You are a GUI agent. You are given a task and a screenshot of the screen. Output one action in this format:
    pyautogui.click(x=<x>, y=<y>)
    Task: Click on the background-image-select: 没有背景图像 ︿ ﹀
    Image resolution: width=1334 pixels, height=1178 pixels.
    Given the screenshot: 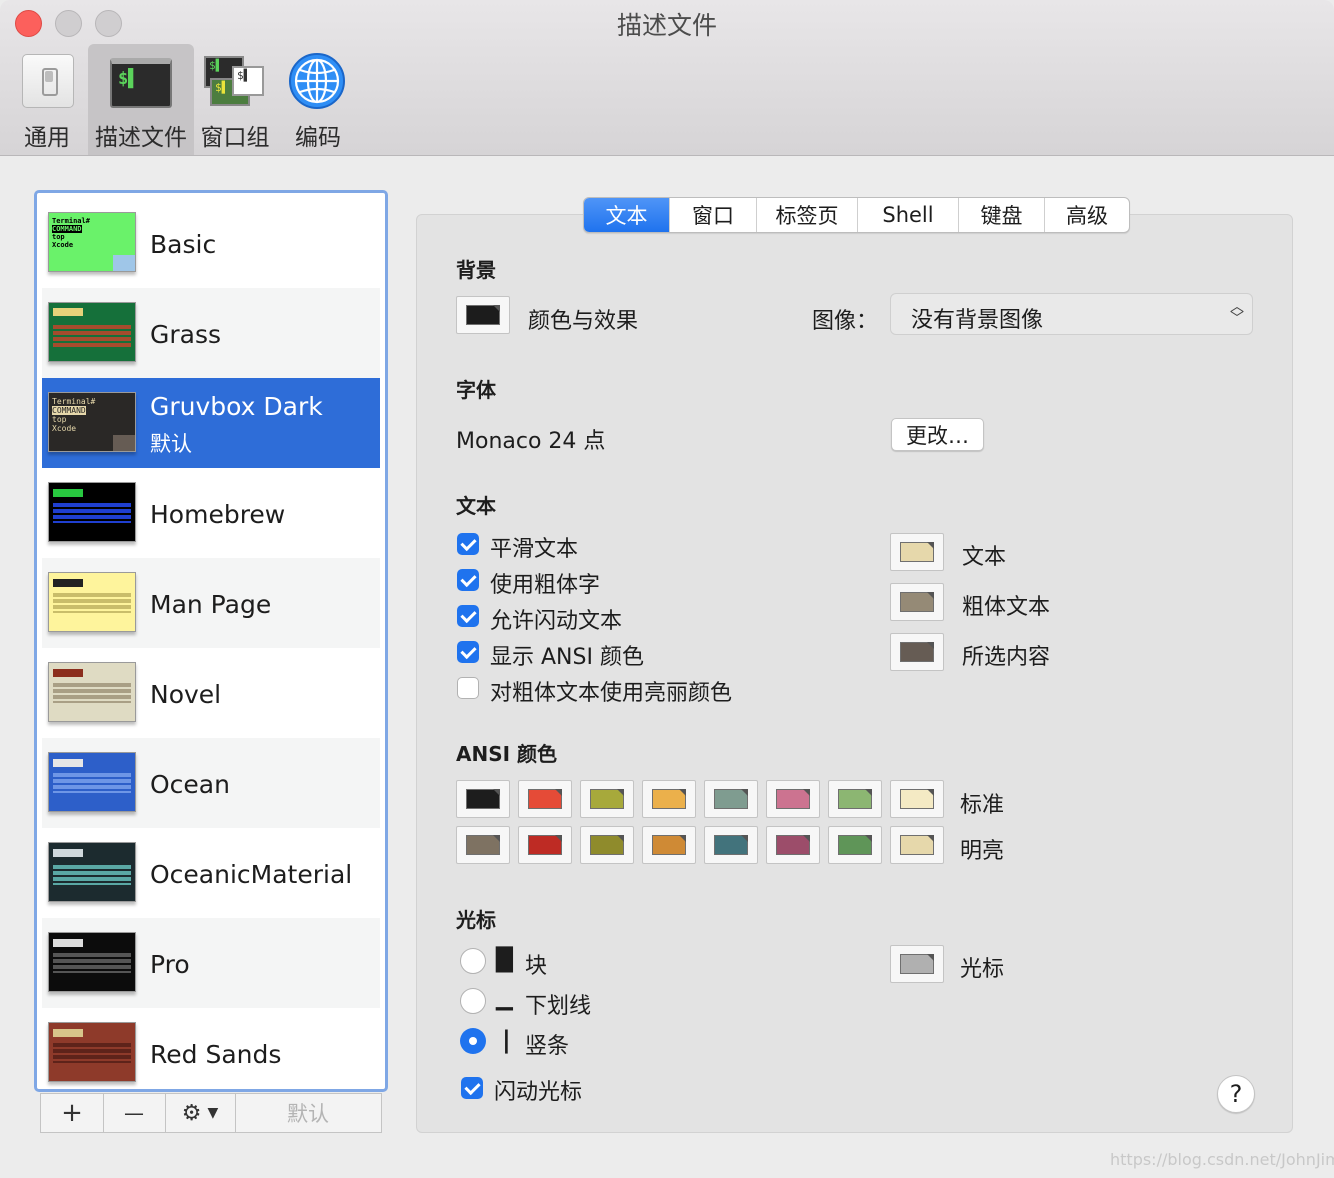 What is the action you would take?
    pyautogui.click(x=1071, y=314)
    